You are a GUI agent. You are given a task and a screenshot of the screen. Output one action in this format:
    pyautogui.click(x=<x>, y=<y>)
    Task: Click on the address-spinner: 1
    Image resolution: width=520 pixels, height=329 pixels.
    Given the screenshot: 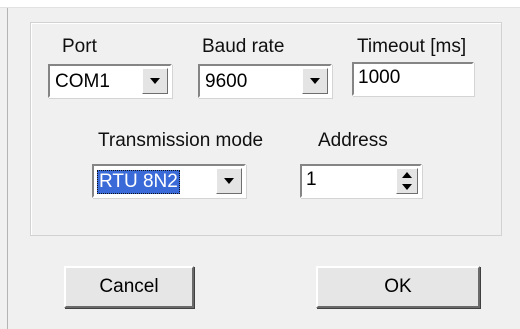 What is the action you would take?
    pyautogui.click(x=361, y=181)
    